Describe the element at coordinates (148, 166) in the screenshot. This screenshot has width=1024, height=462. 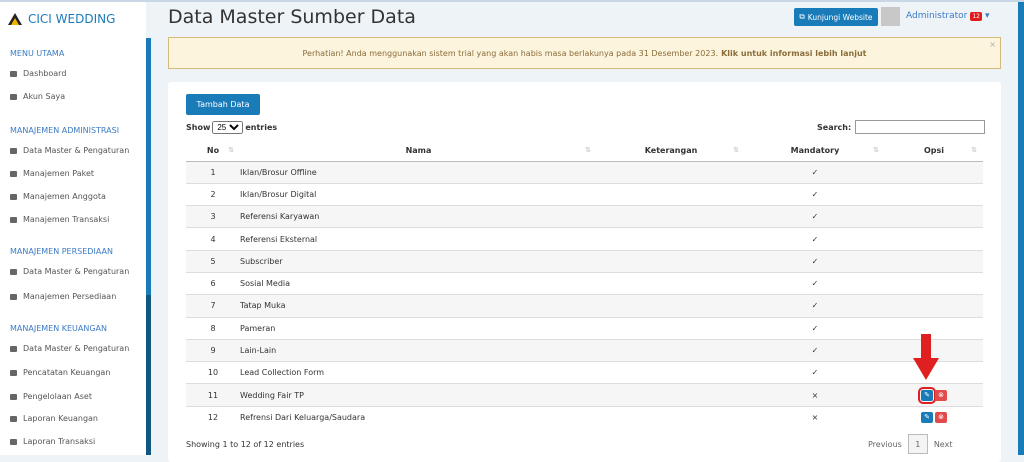
I see `sidebar-scrollbar` at that location.